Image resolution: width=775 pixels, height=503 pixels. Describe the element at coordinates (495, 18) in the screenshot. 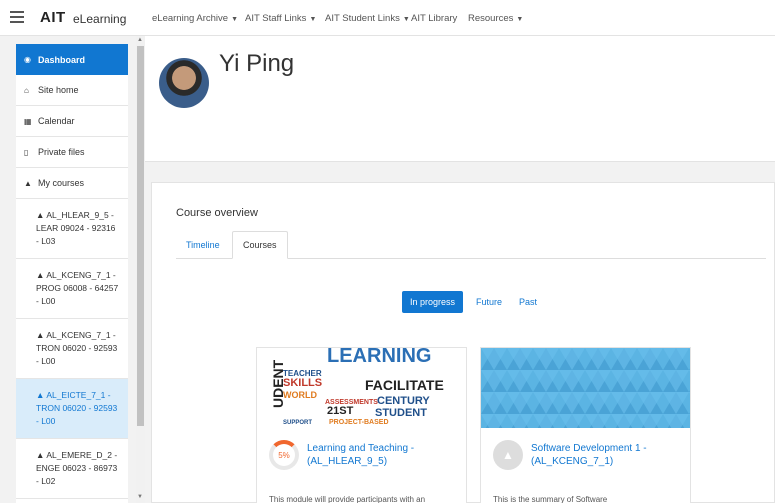

I see `nav-menu-resources: Resources ▼` at that location.